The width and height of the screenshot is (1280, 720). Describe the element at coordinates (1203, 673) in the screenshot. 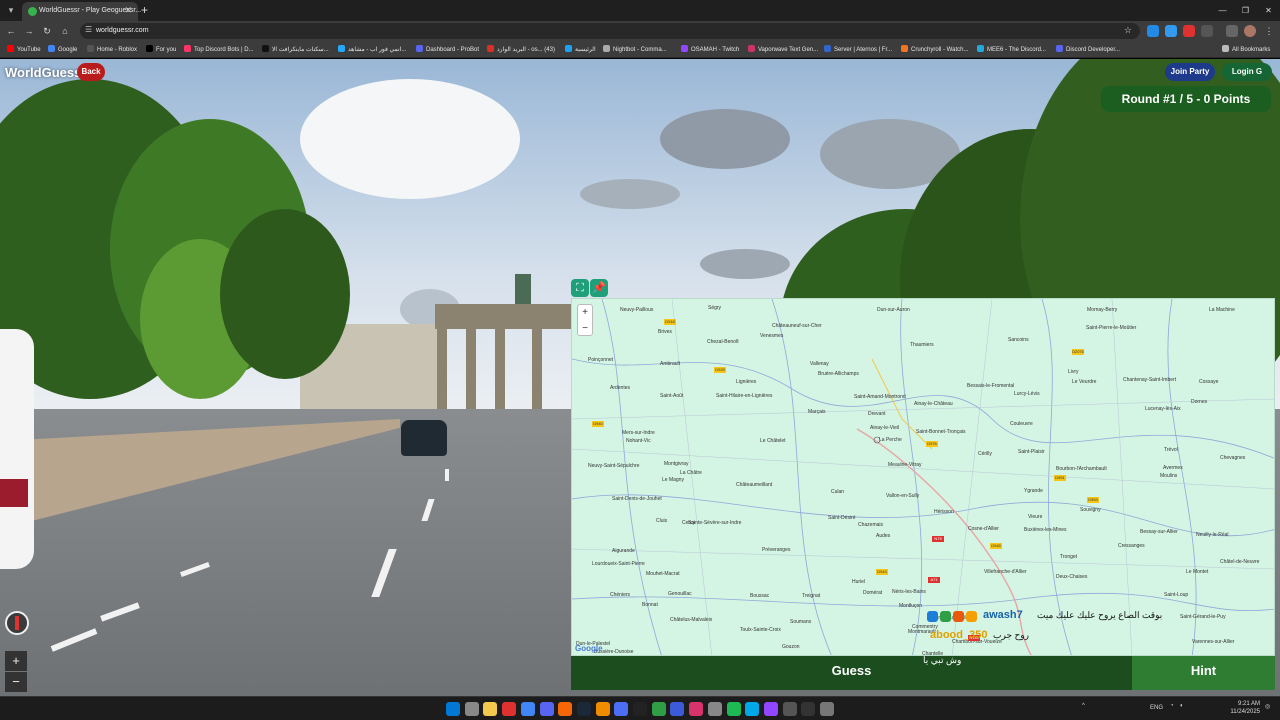

I see `hint-button: Hint` at that location.